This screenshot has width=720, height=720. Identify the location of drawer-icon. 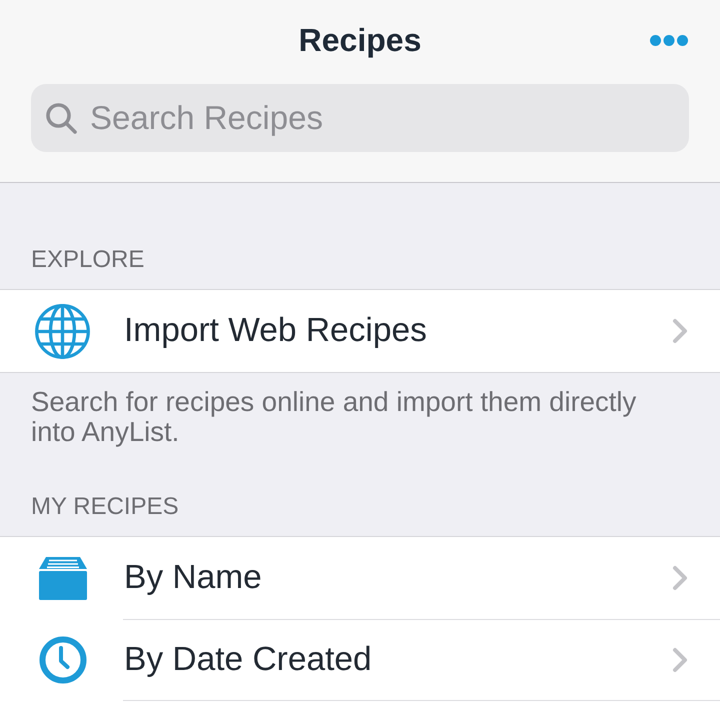
(62, 578).